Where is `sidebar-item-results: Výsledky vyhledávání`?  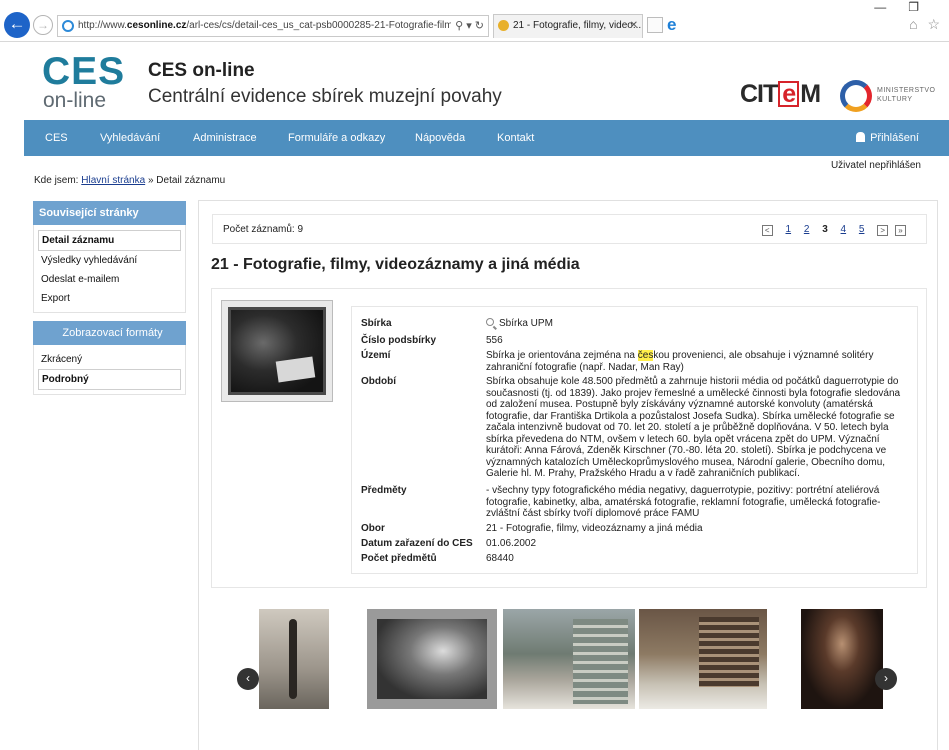
sidebar-item-results: Výsledky vyhledávání is located at coordinates (109, 260).